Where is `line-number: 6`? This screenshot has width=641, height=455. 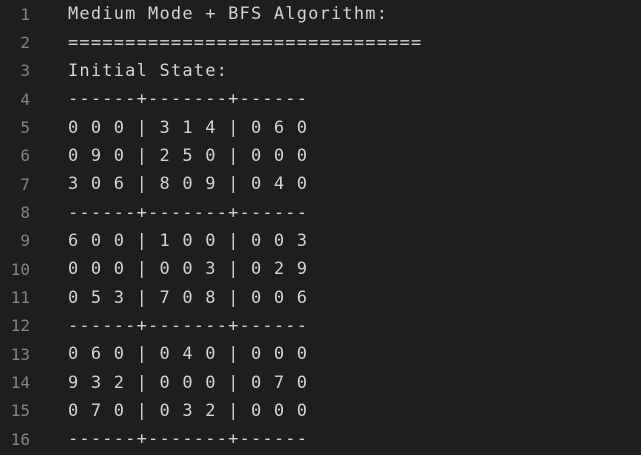 line-number: 6 is located at coordinates (25, 156).